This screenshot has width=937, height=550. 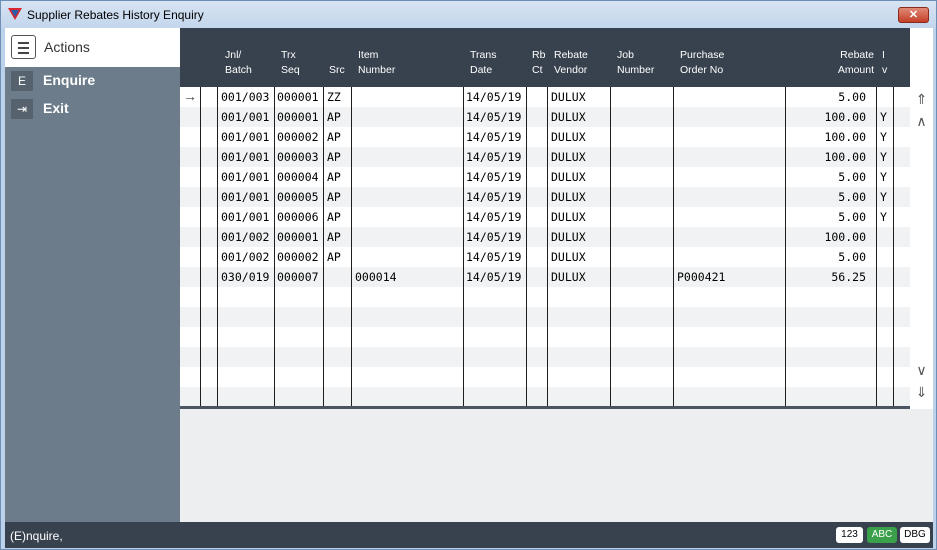 I want to click on scroll-up-icon: ∧, so click(x=921, y=121).